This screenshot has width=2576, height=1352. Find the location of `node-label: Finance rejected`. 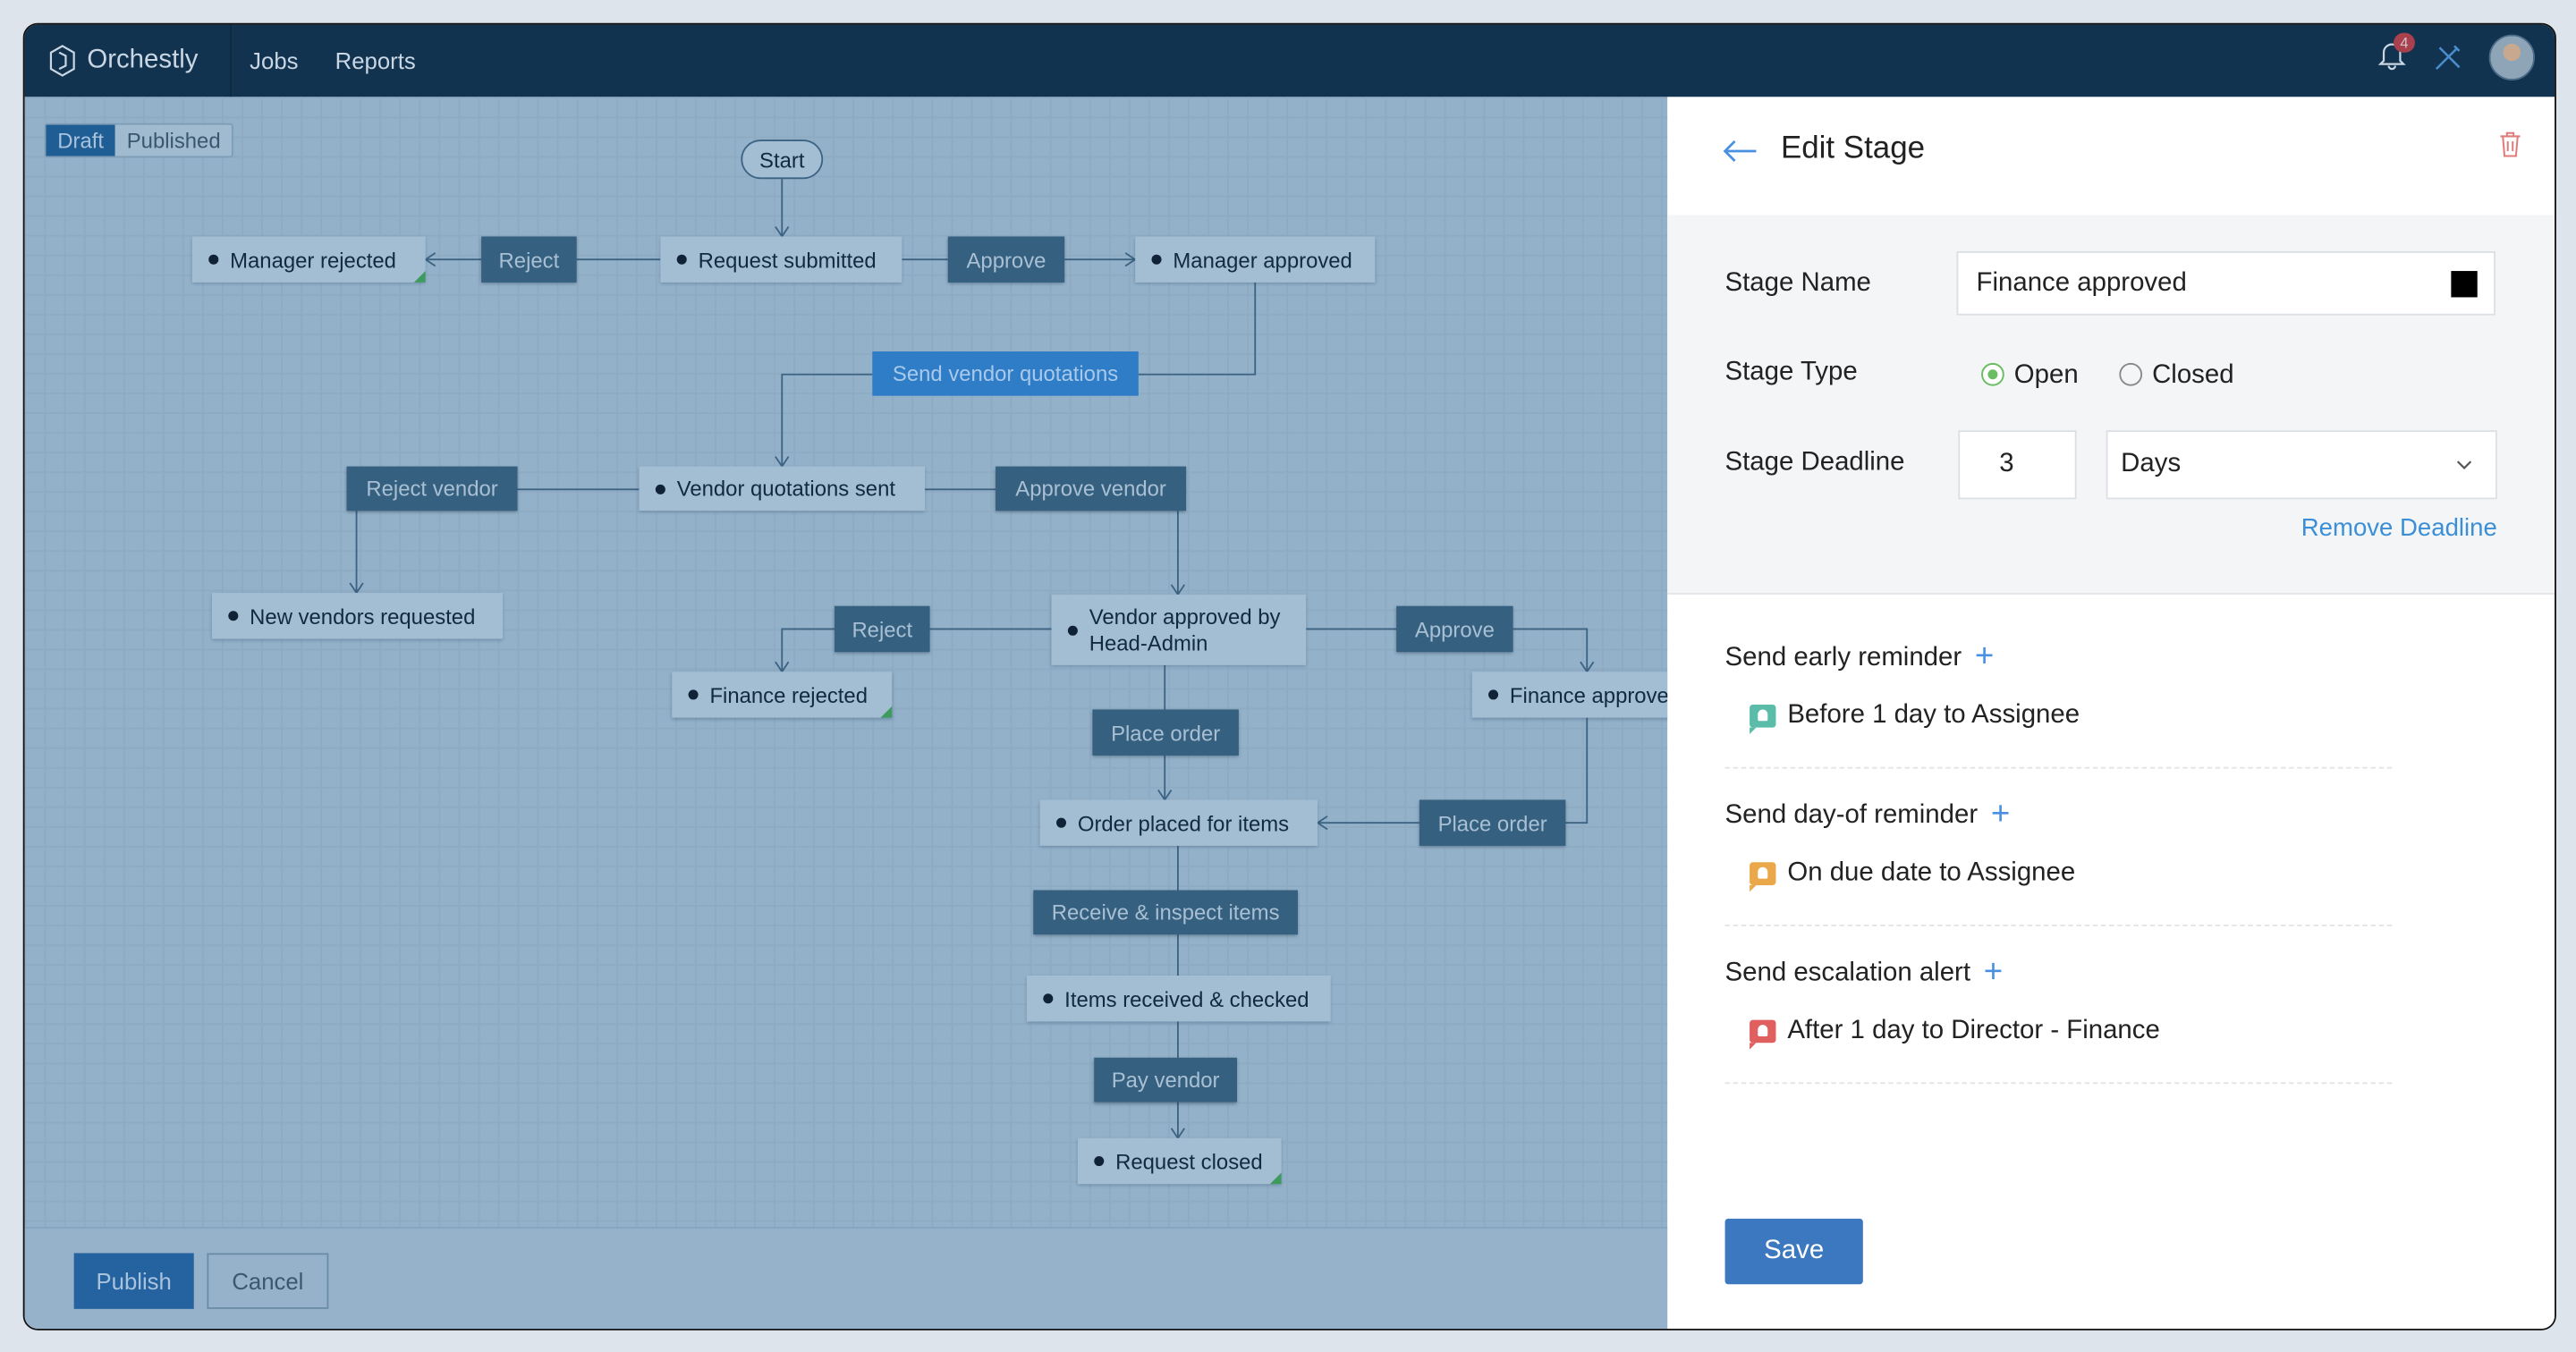

node-label: Finance rejected is located at coordinates (789, 694).